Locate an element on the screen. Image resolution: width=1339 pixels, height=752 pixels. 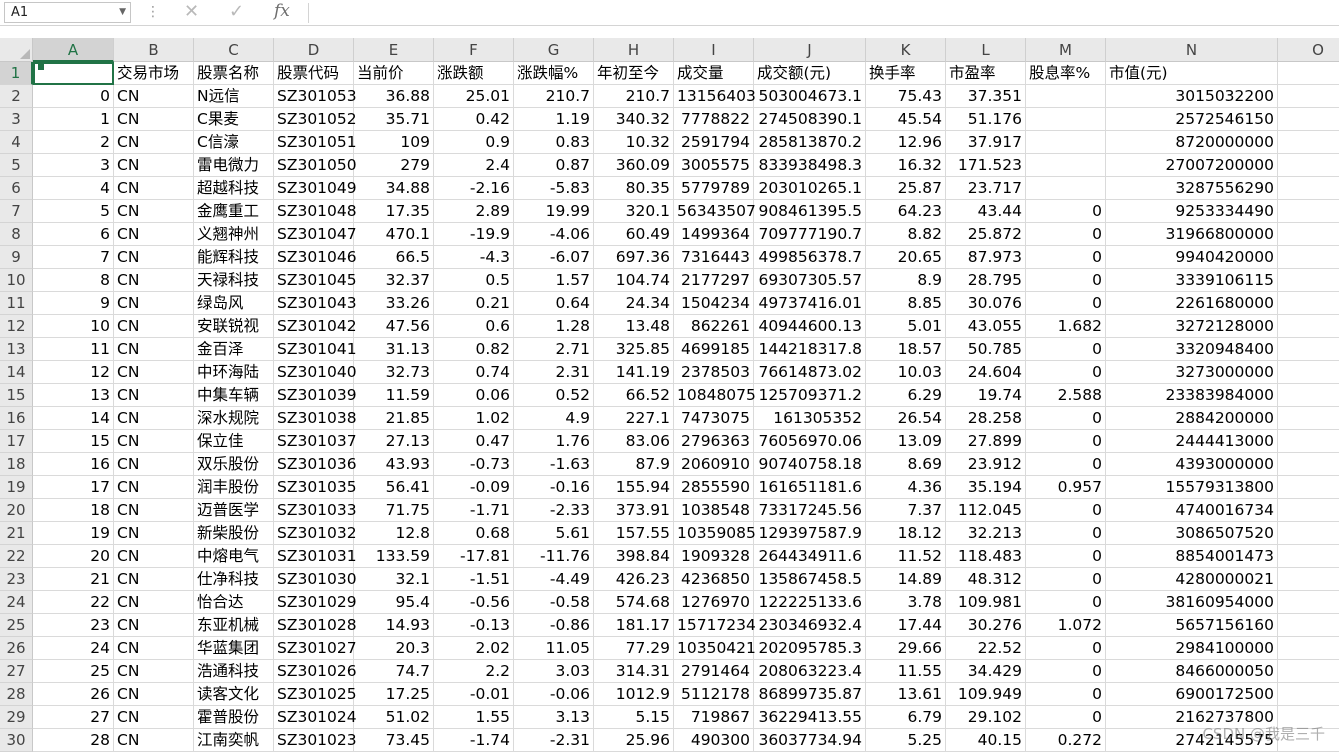
cell-c5: 雷电微力 is located at coordinates (234, 165).